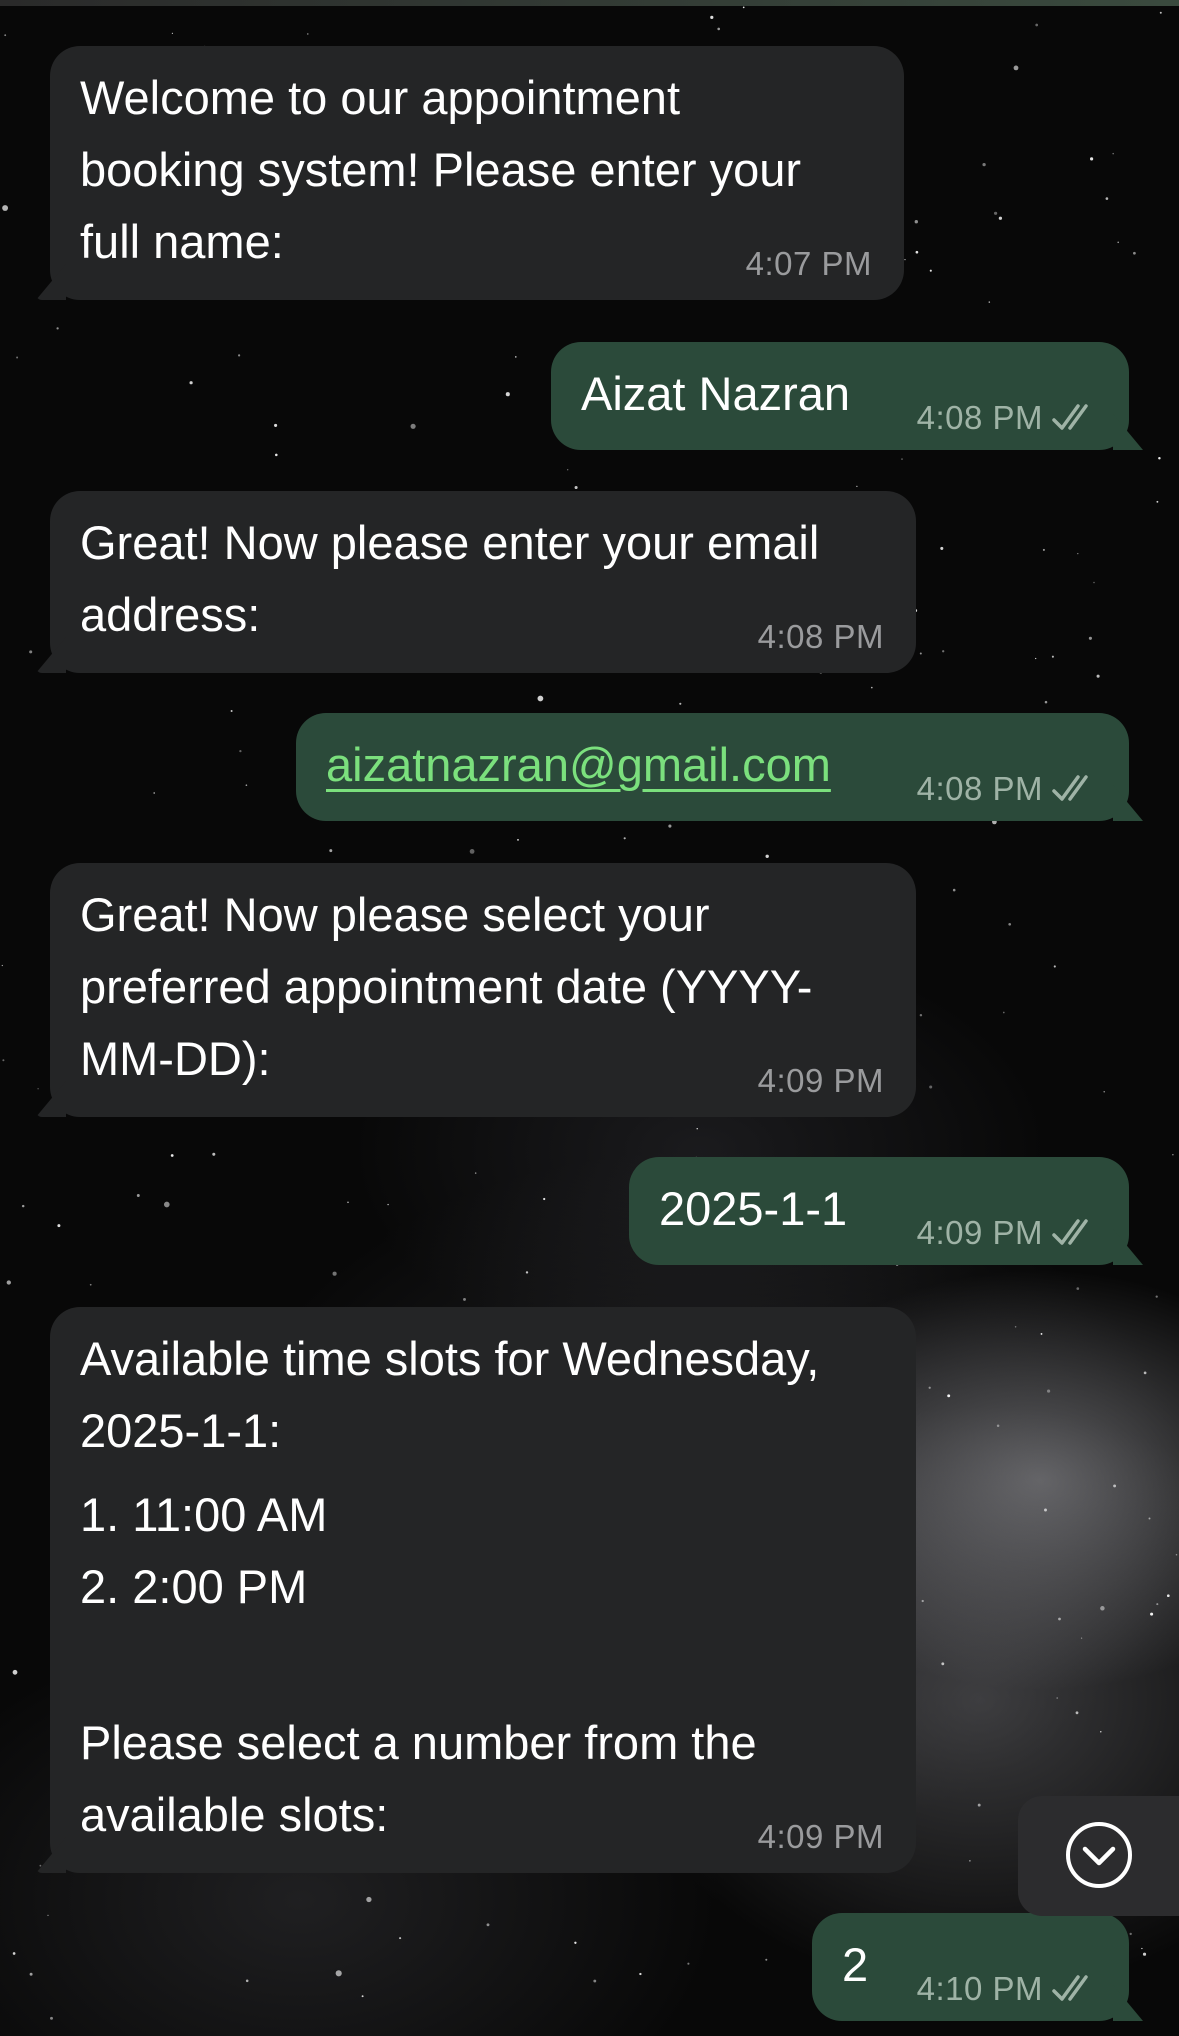 This screenshot has height=2036, width=1179. What do you see at coordinates (578, 764) in the screenshot?
I see `email-link: aizatnazran@gmail.com` at bounding box center [578, 764].